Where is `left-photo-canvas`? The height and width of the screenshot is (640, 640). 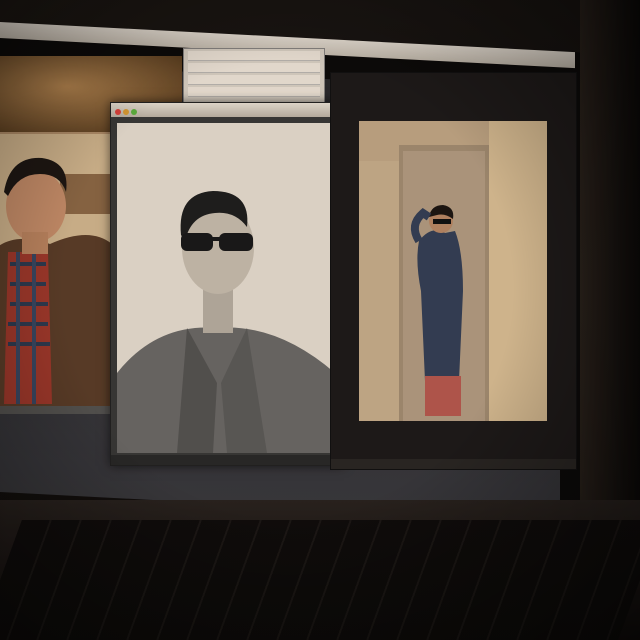
left-photo-canvas is located at coordinates (56, 274).